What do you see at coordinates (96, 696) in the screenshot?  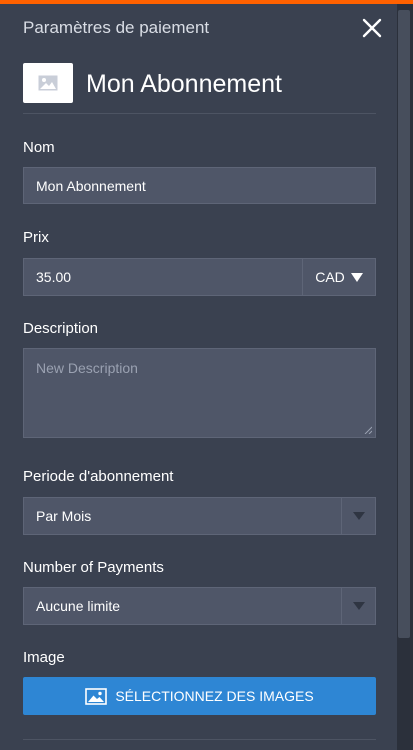 I see `image-icon` at bounding box center [96, 696].